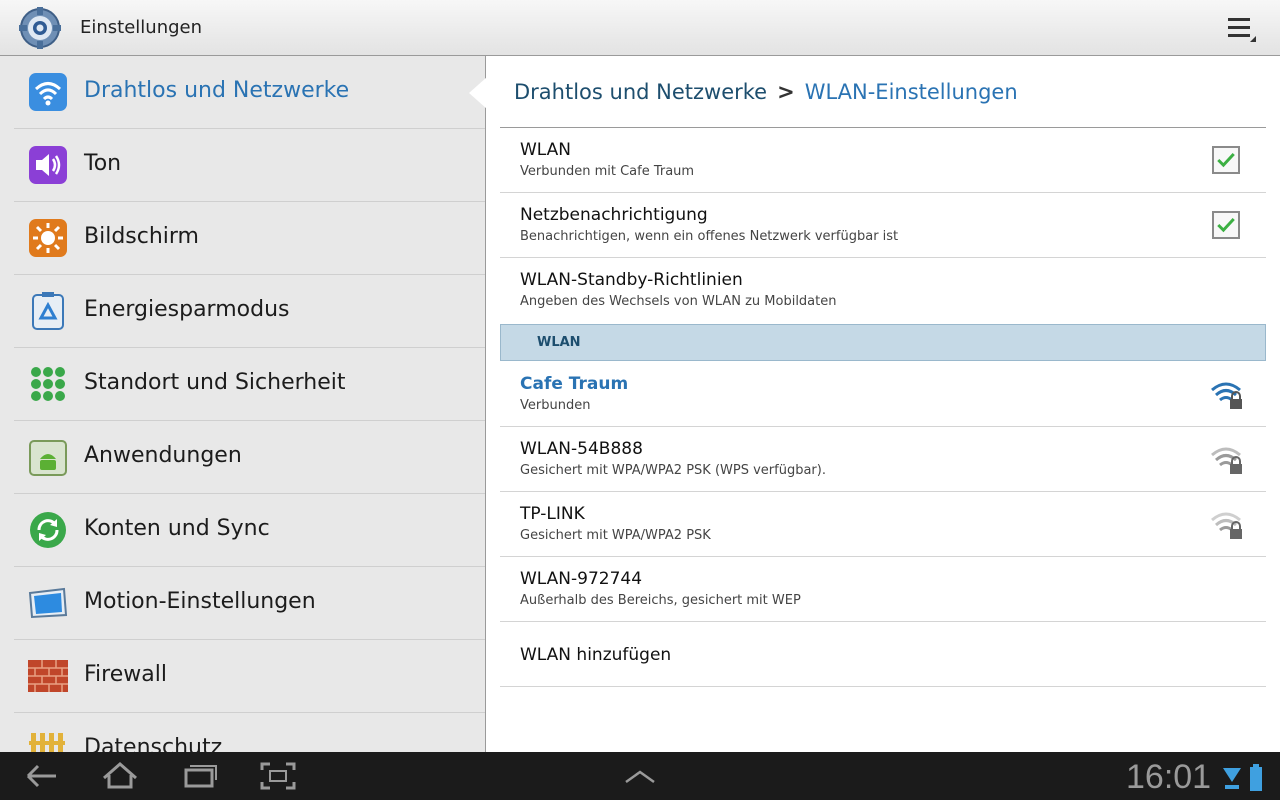 The height and width of the screenshot is (800, 1280). What do you see at coordinates (559, 342) in the screenshot?
I see `section-header-label: WLAN` at bounding box center [559, 342].